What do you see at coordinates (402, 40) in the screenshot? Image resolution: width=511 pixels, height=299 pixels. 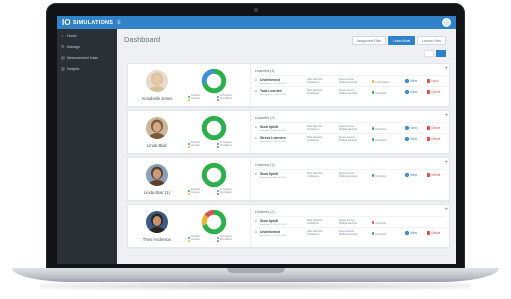 I see `learn-mode-button: Learn Mode` at bounding box center [402, 40].